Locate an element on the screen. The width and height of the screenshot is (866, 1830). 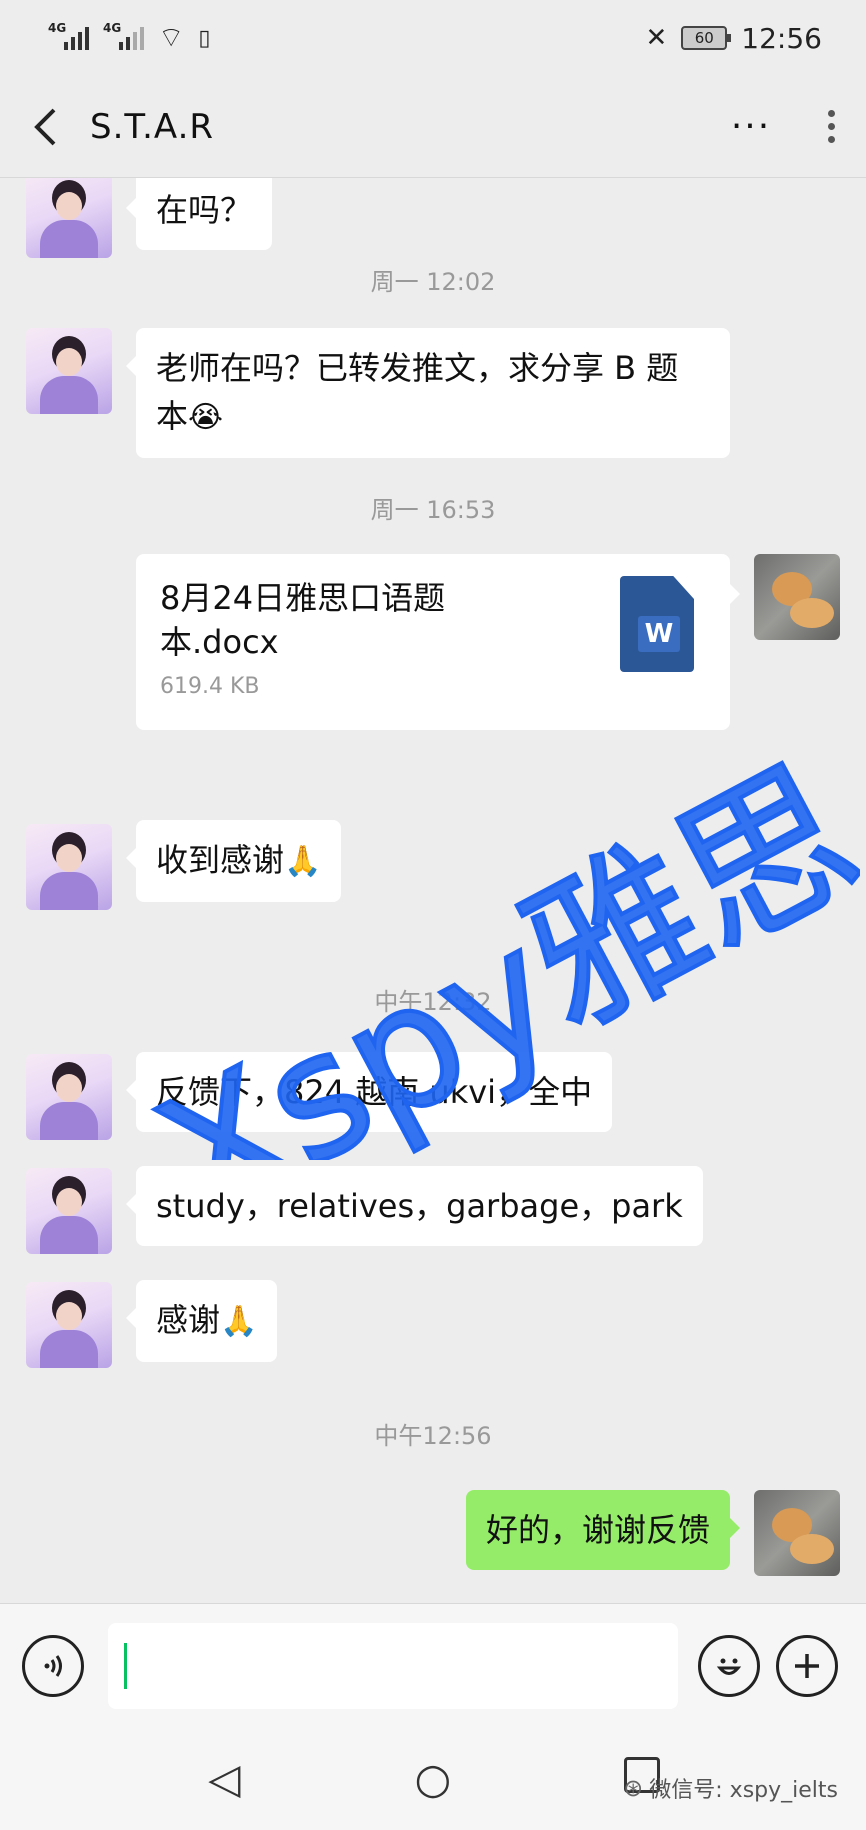
word-document-icon: W is located at coordinates (657, 624).